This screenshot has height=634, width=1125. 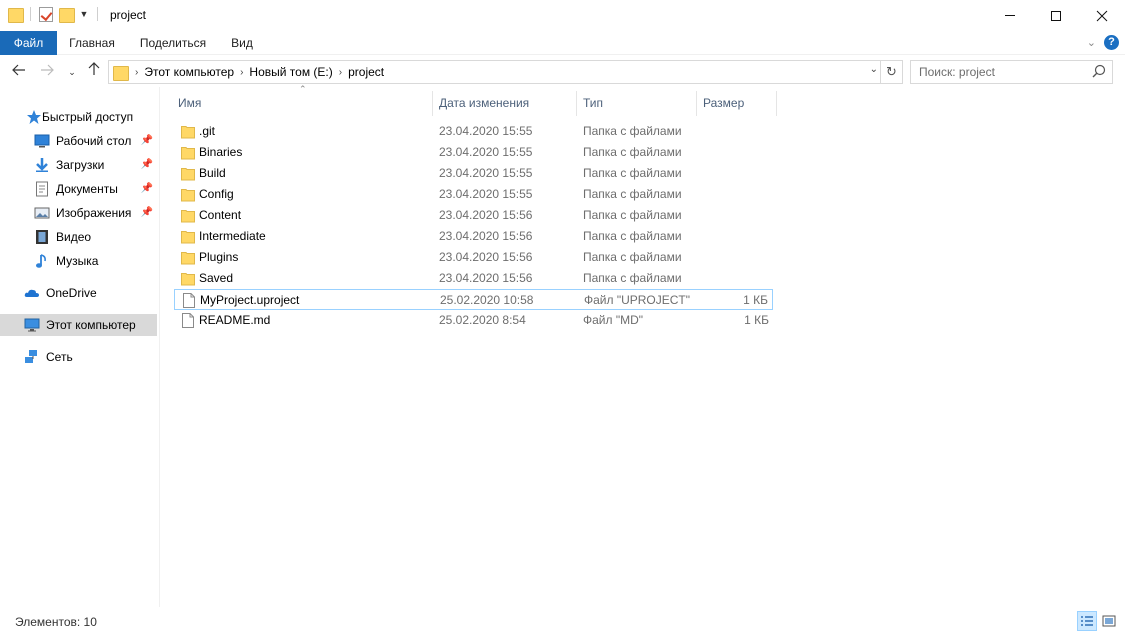 What do you see at coordinates (242, 43) in the screenshot?
I see `tab-view: Вид` at bounding box center [242, 43].